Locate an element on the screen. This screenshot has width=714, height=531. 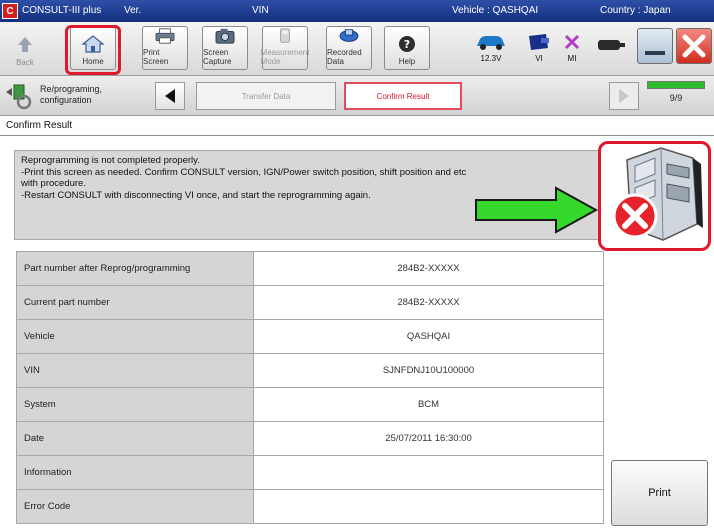
help-label: Help is located at coordinates (407, 61).